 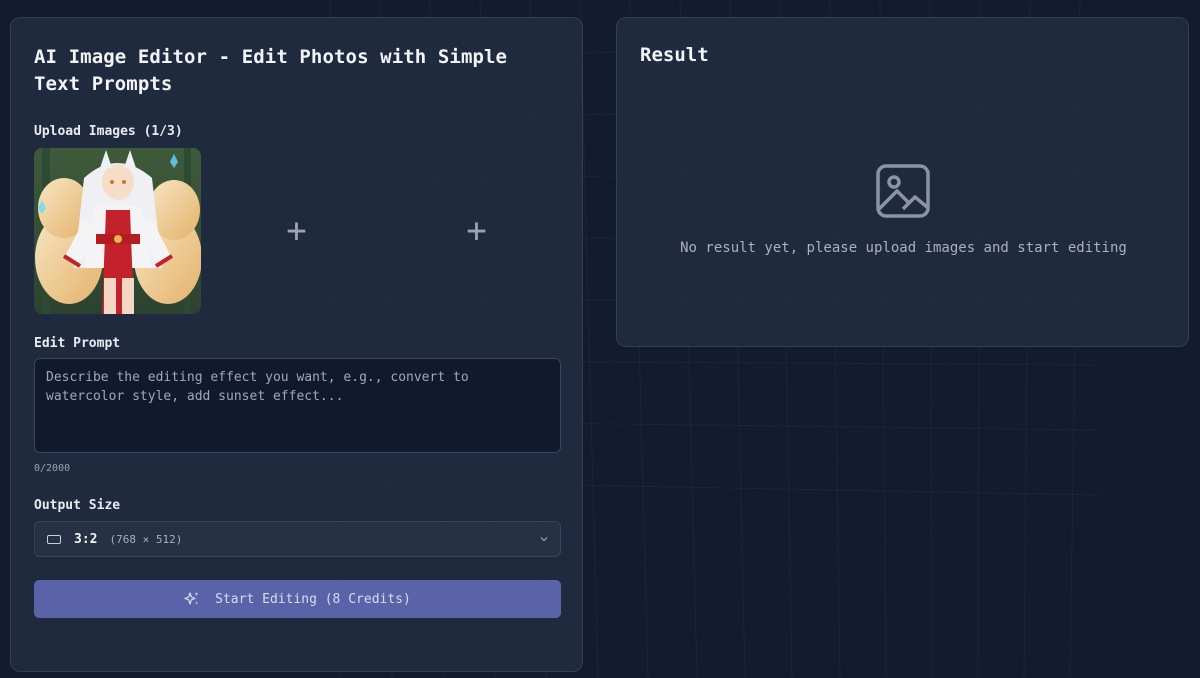 I want to click on start-editing-label: Start Editing (8 Credits), so click(x=313, y=599).